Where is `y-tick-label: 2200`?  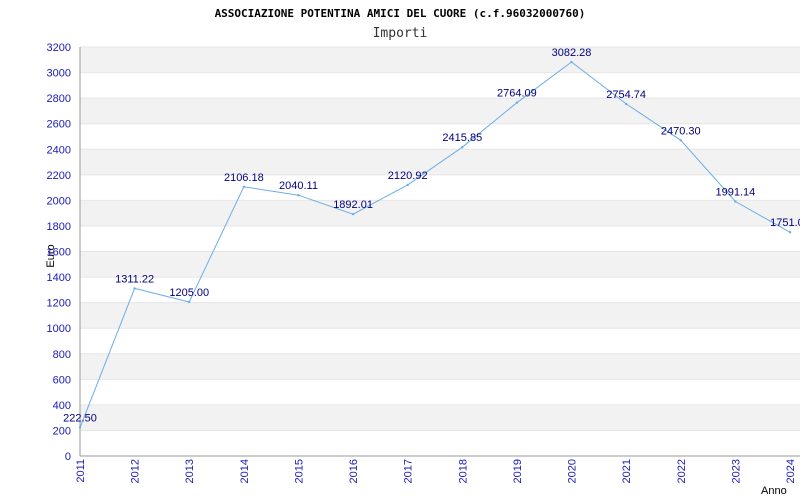
y-tick-label: 2200 is located at coordinates (59, 176).